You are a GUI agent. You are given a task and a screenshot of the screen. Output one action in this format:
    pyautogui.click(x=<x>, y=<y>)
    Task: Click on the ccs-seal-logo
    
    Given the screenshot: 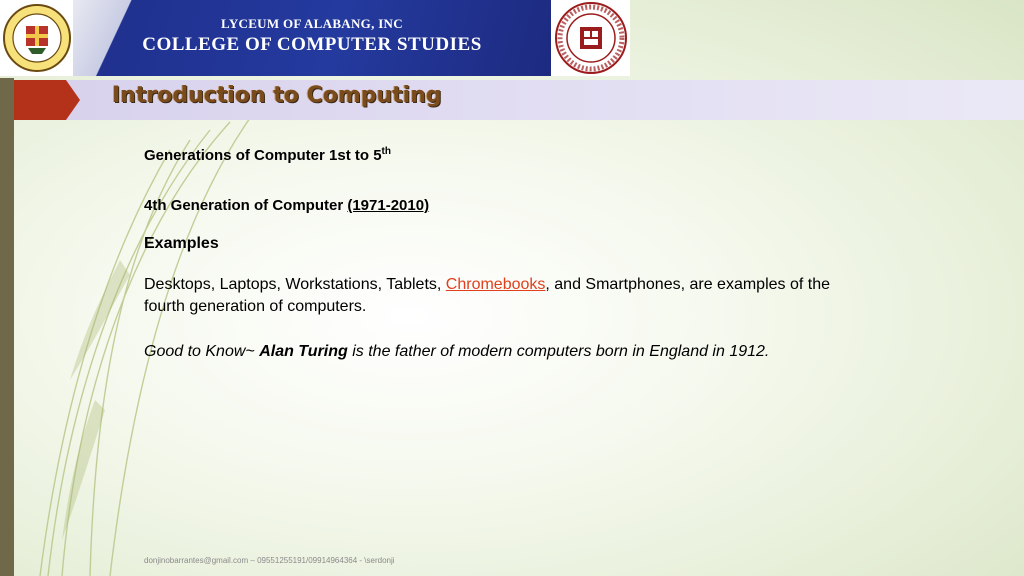 What is the action you would take?
    pyautogui.click(x=591, y=38)
    